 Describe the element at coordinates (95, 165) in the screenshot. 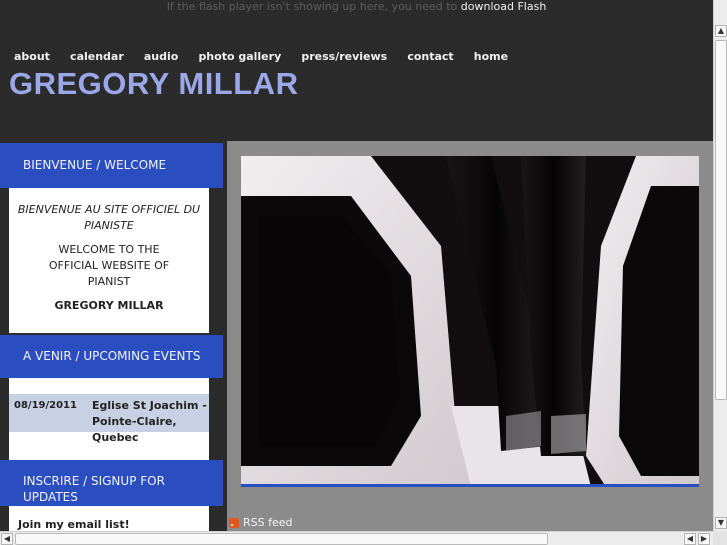

I see `welcome-heading-text: BIENVENUE / WELCOME` at that location.